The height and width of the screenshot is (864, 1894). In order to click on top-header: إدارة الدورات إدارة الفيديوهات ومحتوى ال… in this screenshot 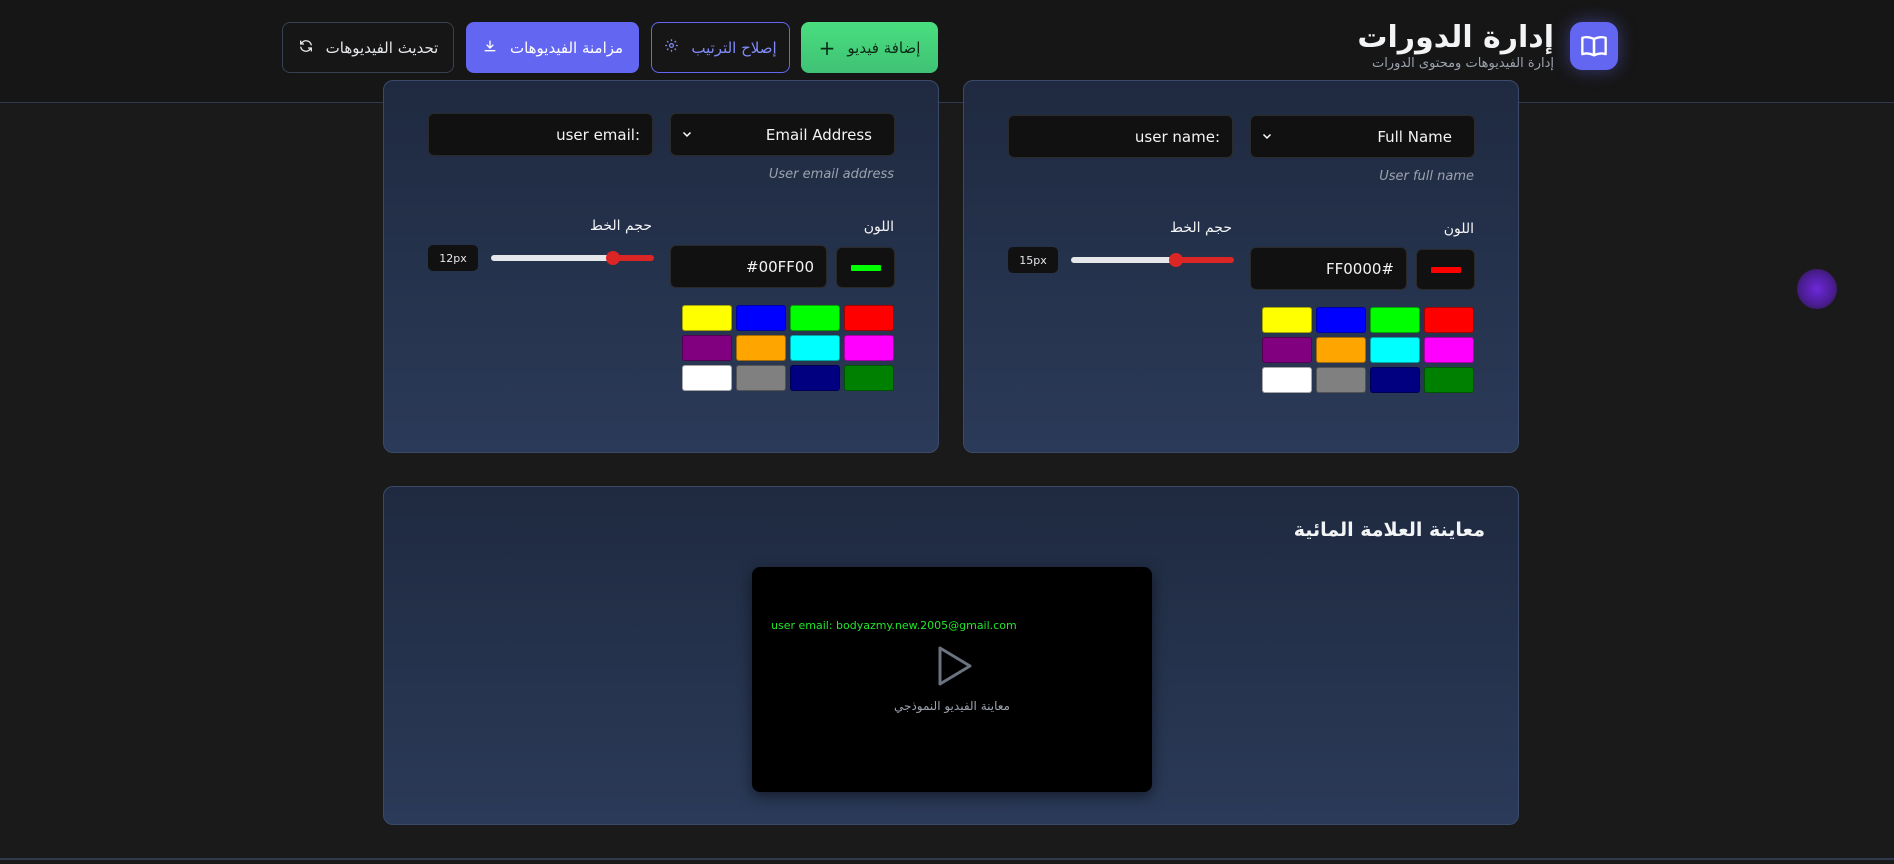, I will do `click(947, 51)`.